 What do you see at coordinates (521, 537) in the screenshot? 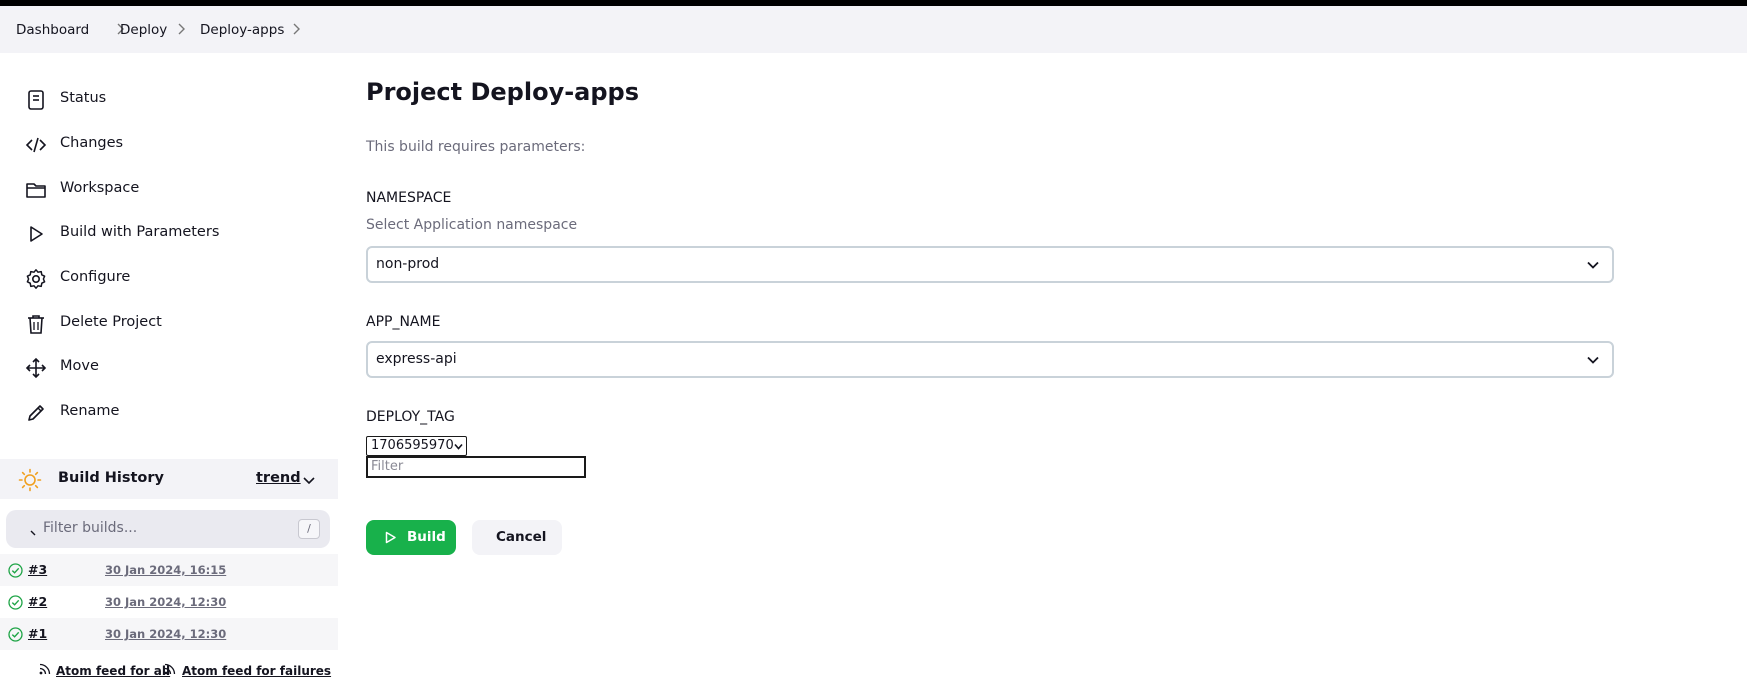
I see `cancel-button-label: Cancel` at bounding box center [521, 537].